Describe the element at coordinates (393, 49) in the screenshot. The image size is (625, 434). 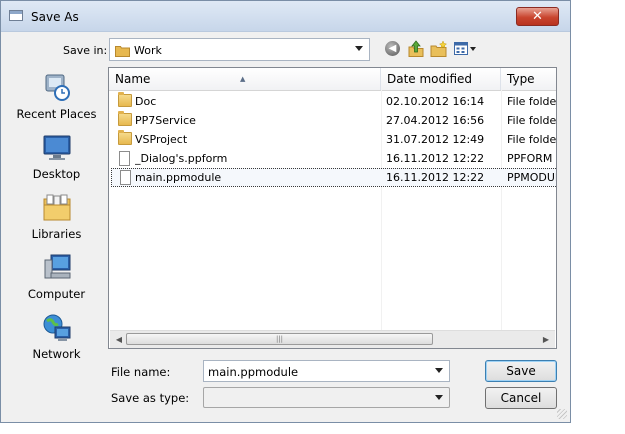
I see `back-icon: ◀` at that location.